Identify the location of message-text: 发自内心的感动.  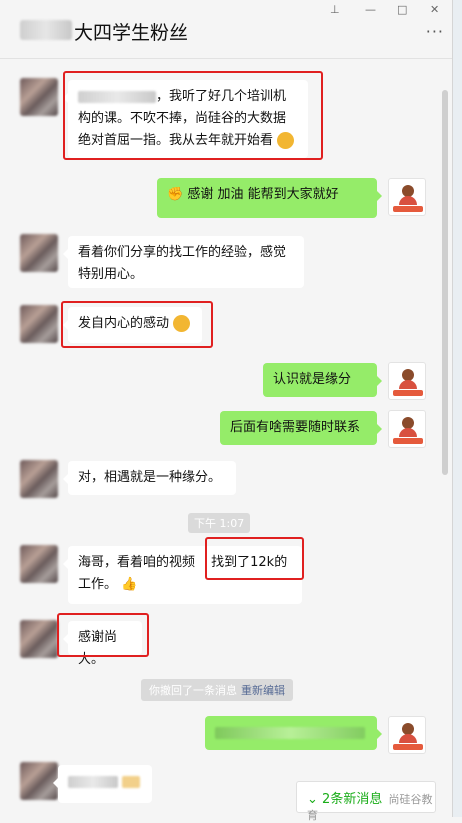
(124, 323).